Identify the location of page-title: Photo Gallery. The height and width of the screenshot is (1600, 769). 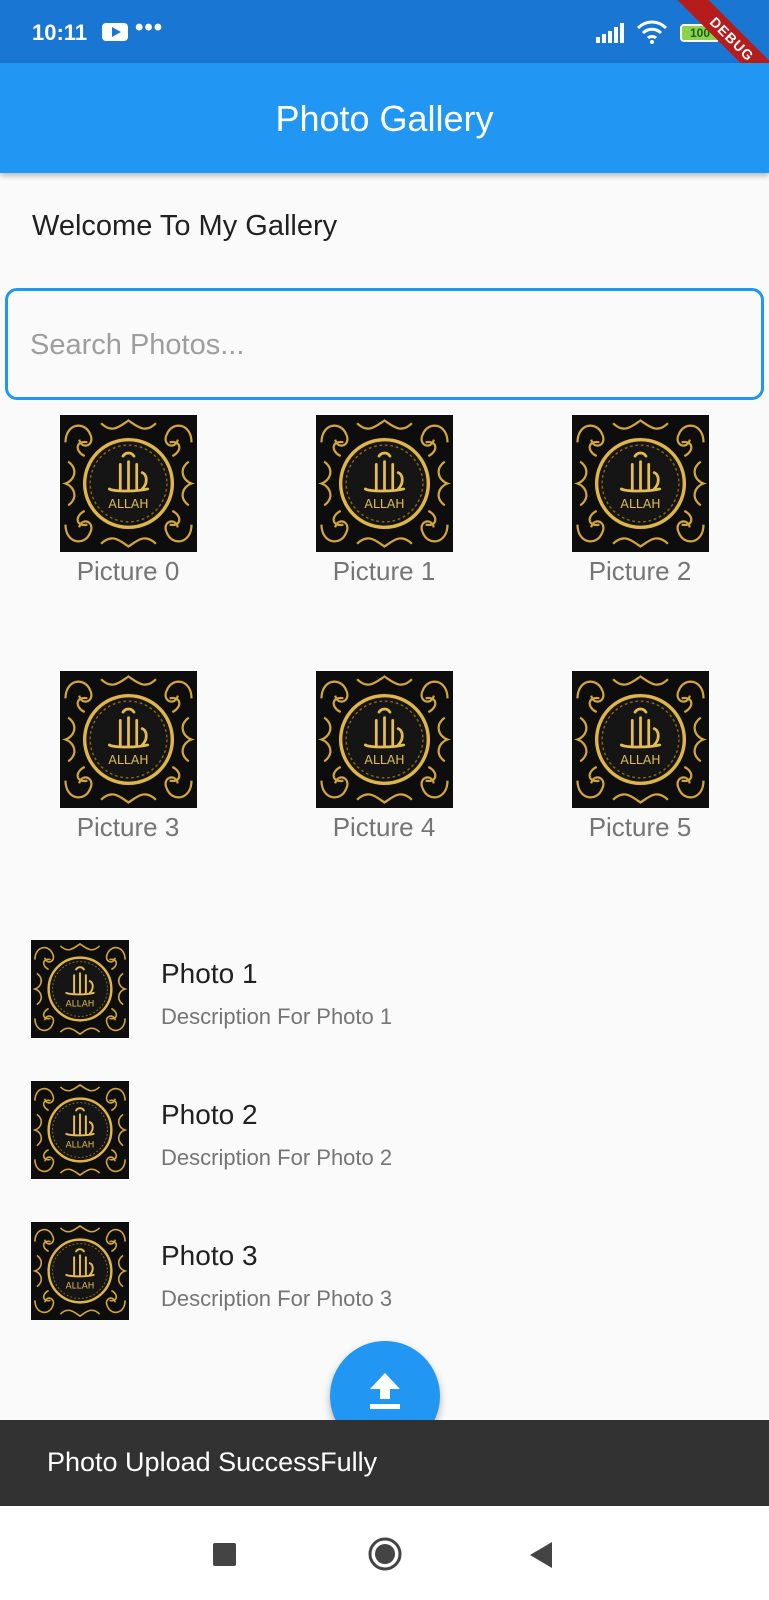
(384, 118).